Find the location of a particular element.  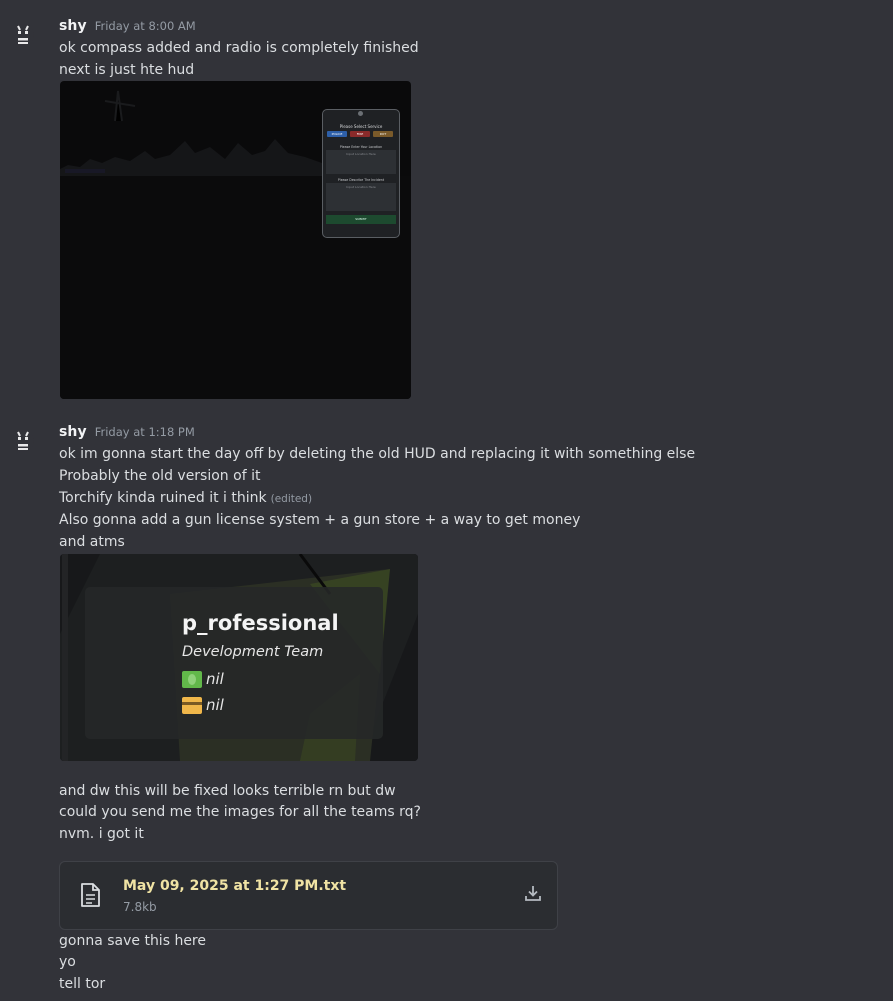

hud-team: Development Team is located at coordinates (253, 652).